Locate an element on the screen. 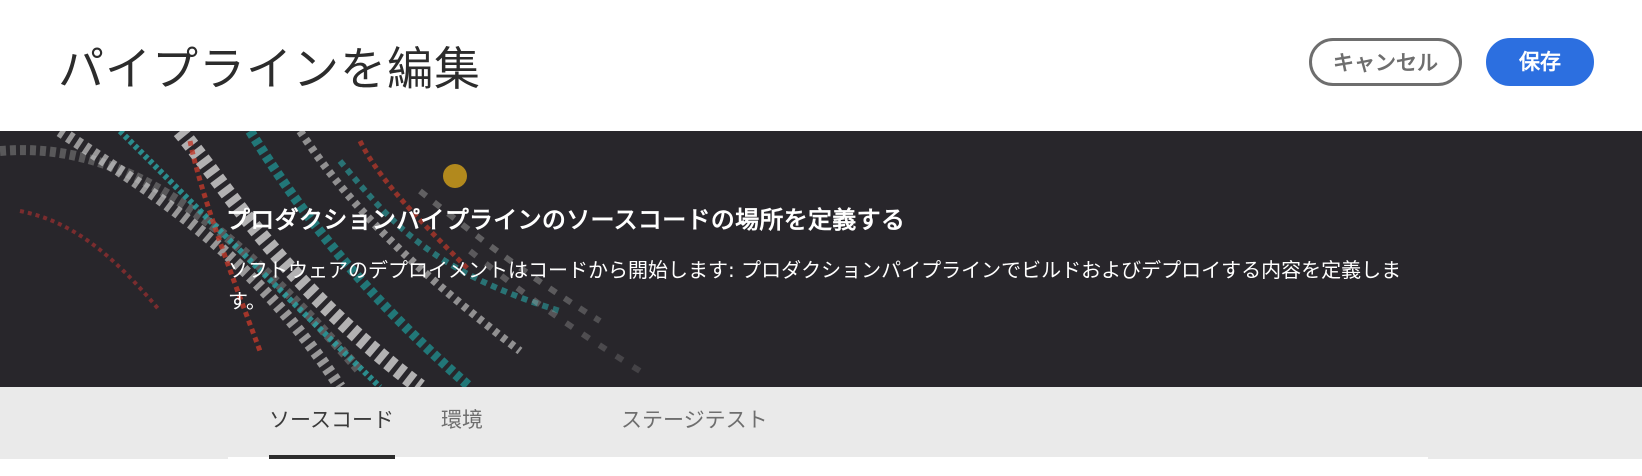 Image resolution: width=1642 pixels, height=476 pixels. active-tab-indicator is located at coordinates (332, 457).